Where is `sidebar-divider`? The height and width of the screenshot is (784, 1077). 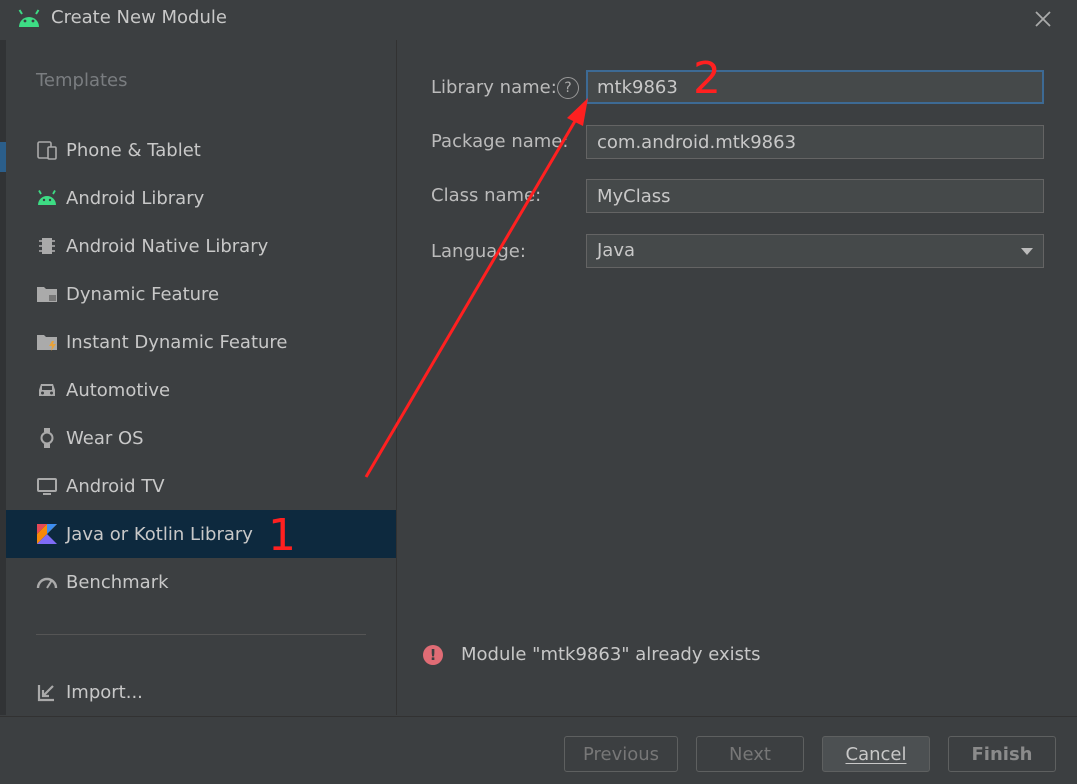 sidebar-divider is located at coordinates (201, 634).